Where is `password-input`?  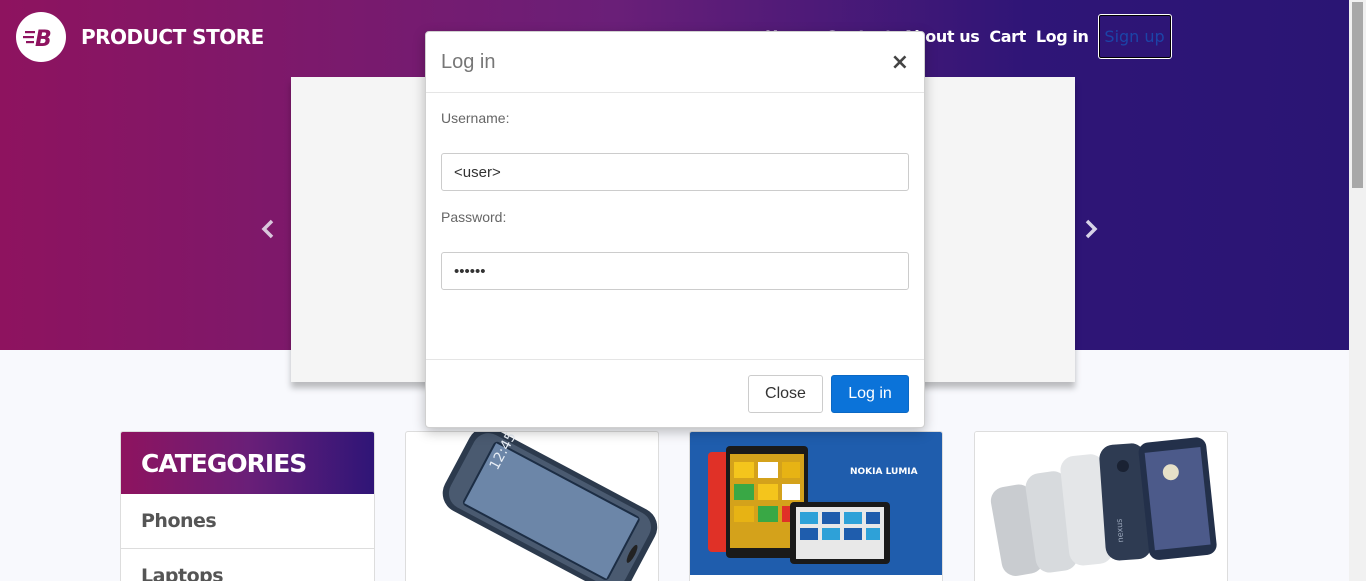
password-input is located at coordinates (675, 271).